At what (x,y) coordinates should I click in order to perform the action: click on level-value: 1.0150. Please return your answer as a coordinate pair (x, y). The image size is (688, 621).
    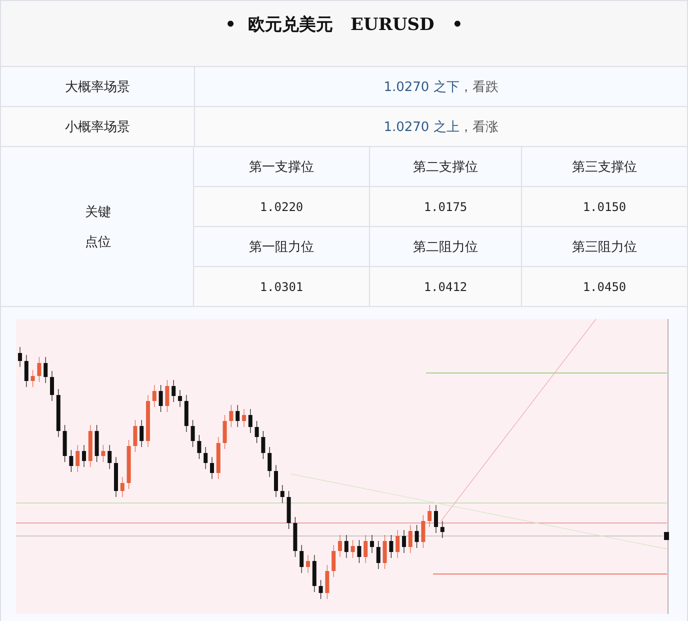
    Looking at the image, I should click on (604, 207).